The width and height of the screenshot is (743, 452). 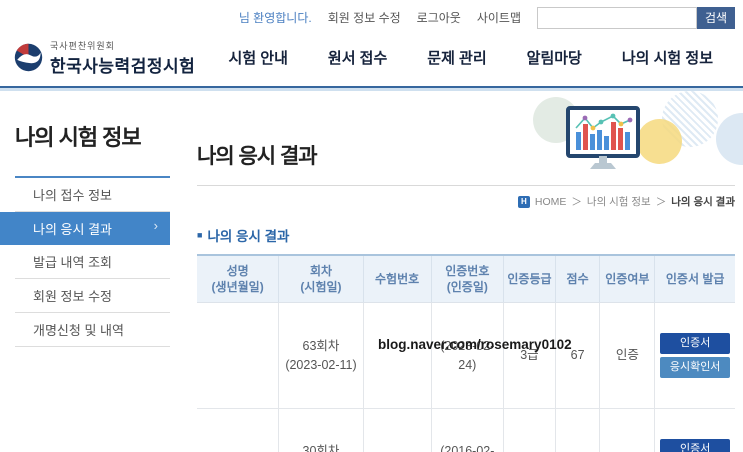 What do you see at coordinates (321, 355) in the screenshot?
I see `cell-round: 63회차 (2023-02-11)` at bounding box center [321, 355].